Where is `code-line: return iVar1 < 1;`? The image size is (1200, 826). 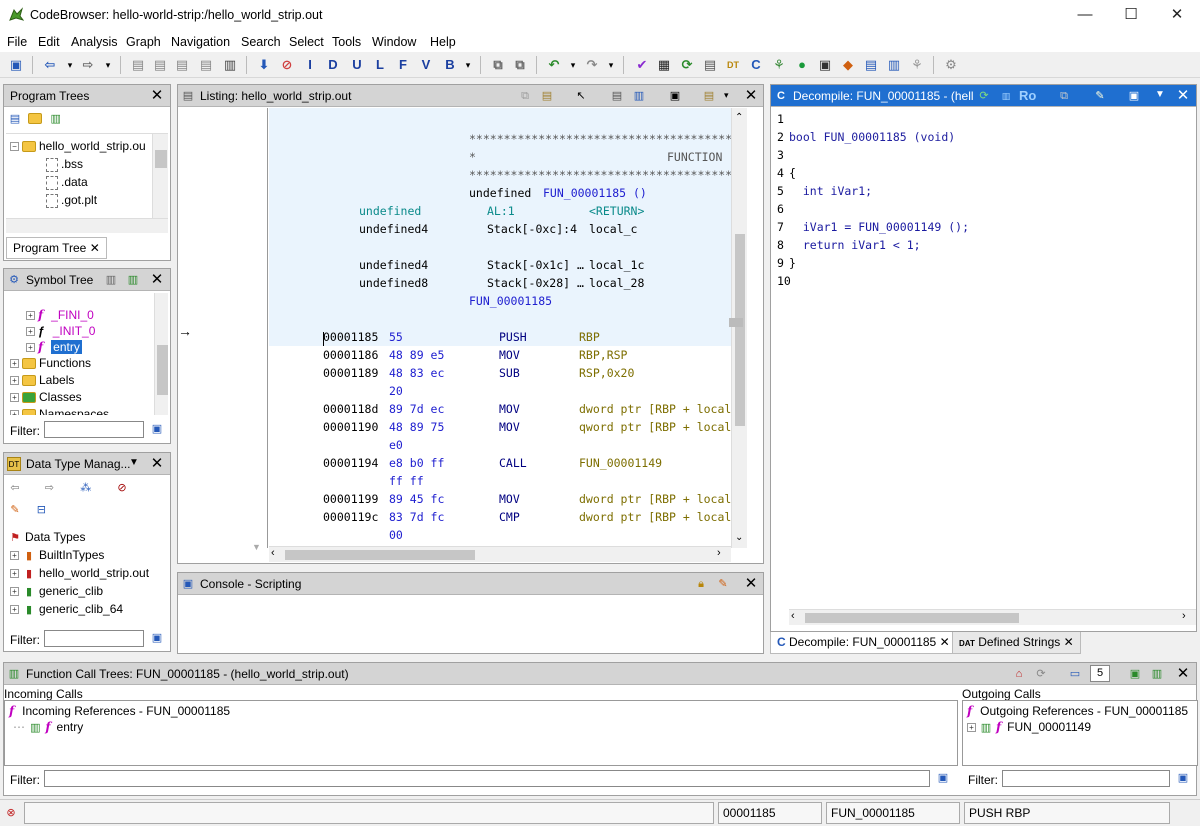
code-line: return iVar1 < 1; is located at coordinates (855, 245).